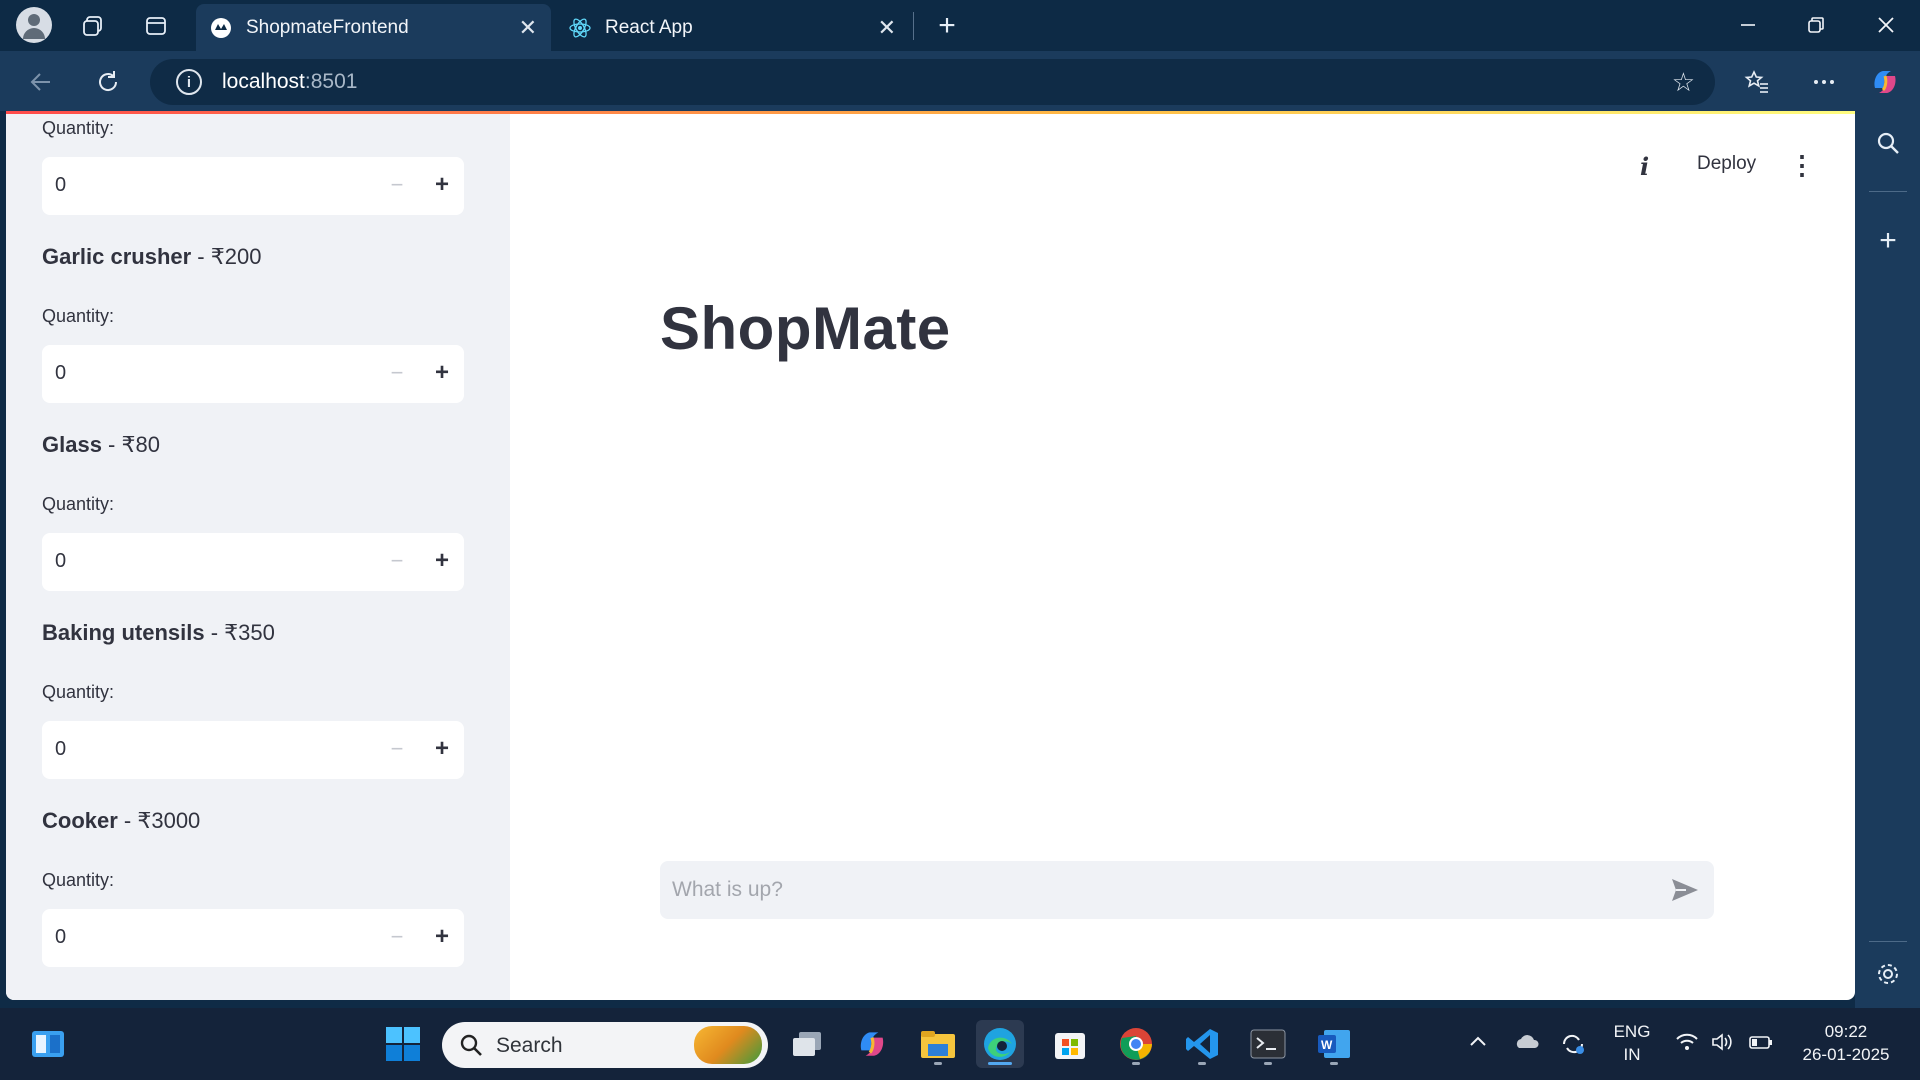 The height and width of the screenshot is (1080, 1920). Describe the element at coordinates (1000, 1044) in the screenshot. I see `edge-browser-icon` at that location.